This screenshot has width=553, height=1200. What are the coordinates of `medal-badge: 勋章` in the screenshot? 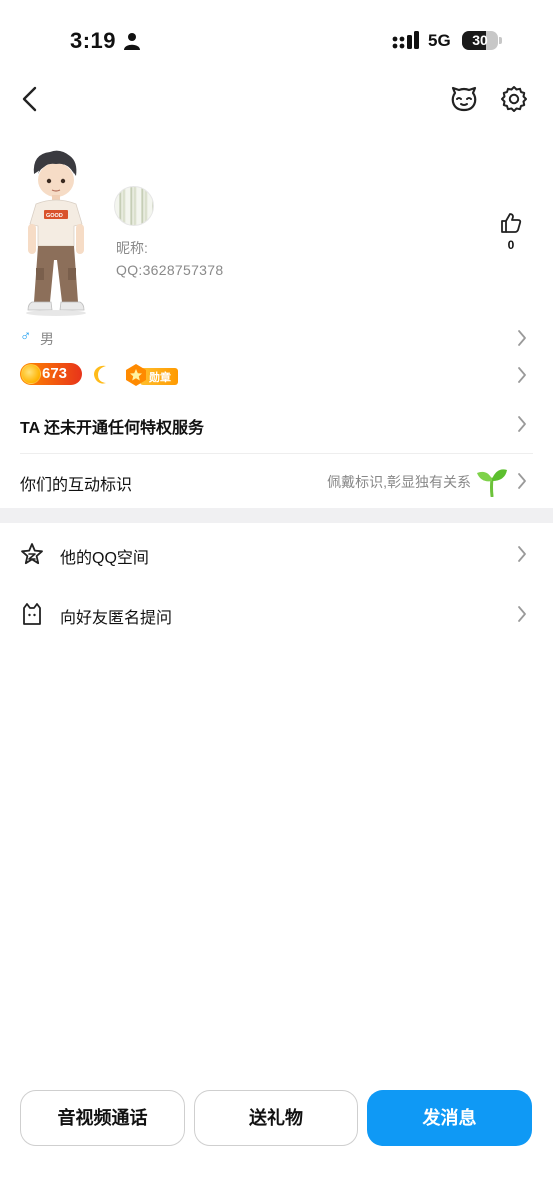 It's located at (152, 375).